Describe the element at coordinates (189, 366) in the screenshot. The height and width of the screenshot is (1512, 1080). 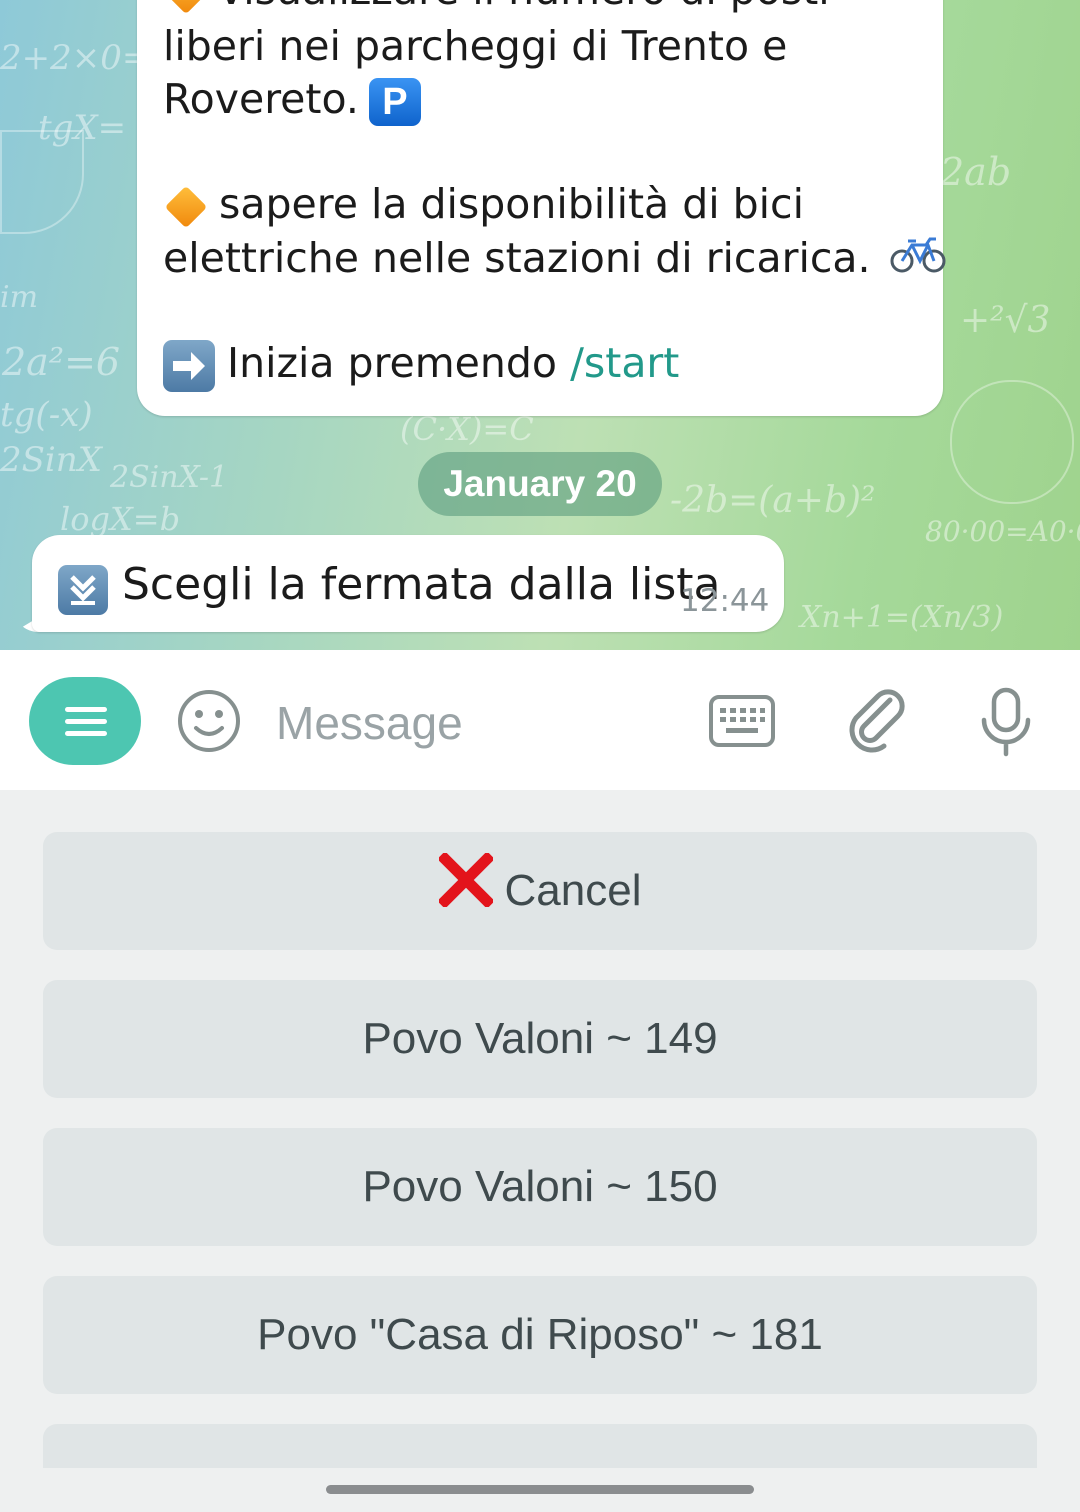
I see `right-arrow-icon` at that location.